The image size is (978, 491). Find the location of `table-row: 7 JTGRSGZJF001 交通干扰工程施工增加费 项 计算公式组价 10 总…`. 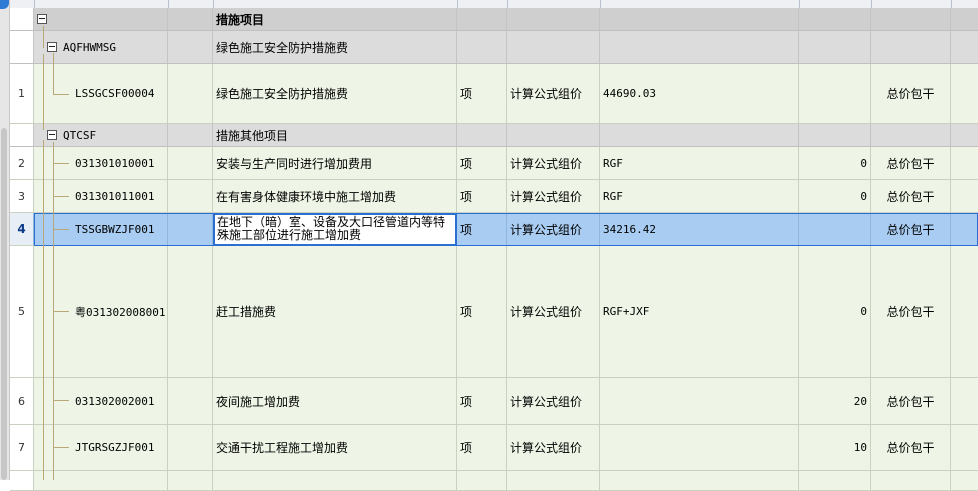

table-row: 7 JTGRSGZJF001 交通干扰工程施工增加费 项 计算公式组价 10 总… is located at coordinates (494, 448).